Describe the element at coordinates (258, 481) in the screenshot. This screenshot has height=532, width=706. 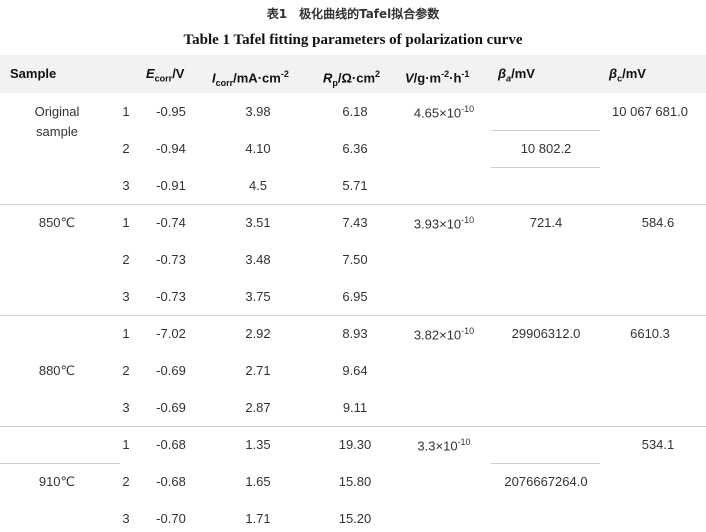
I see `icorr-value: 1.65` at that location.